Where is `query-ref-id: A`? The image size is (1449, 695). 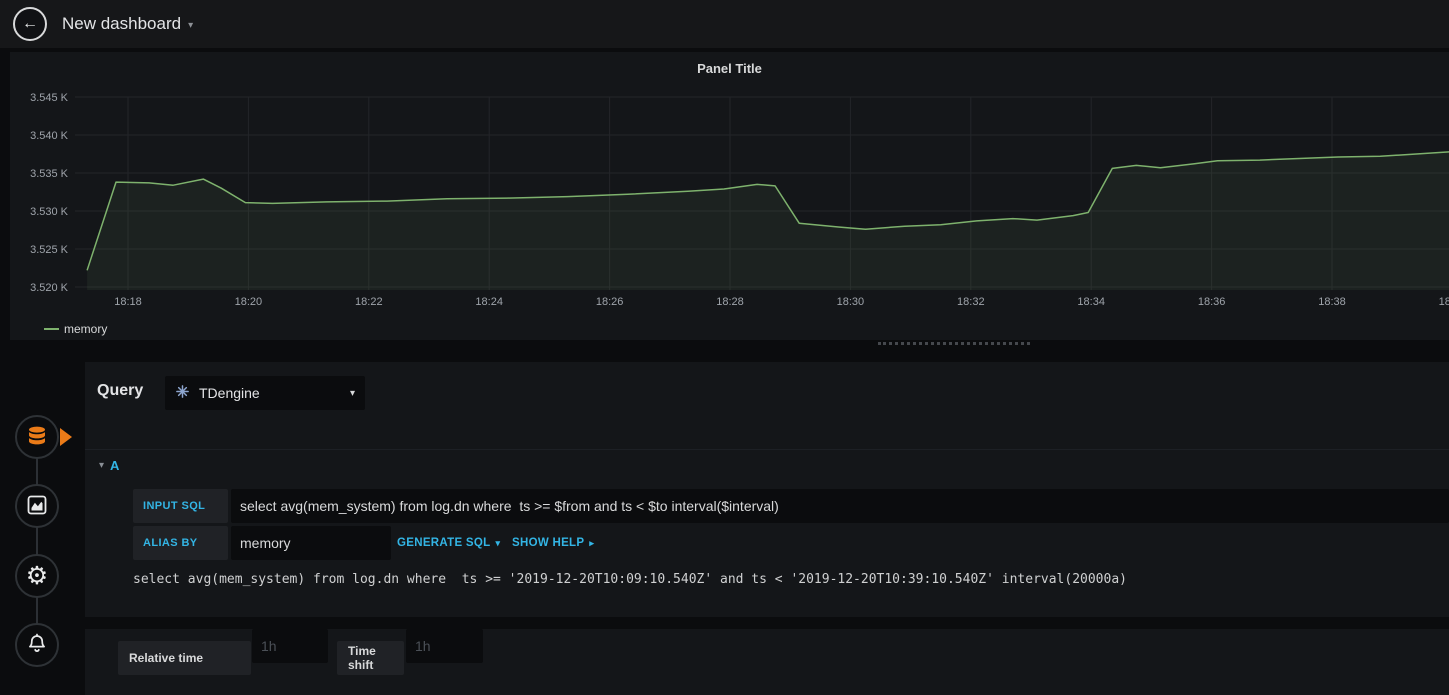 query-ref-id: A is located at coordinates (115, 465).